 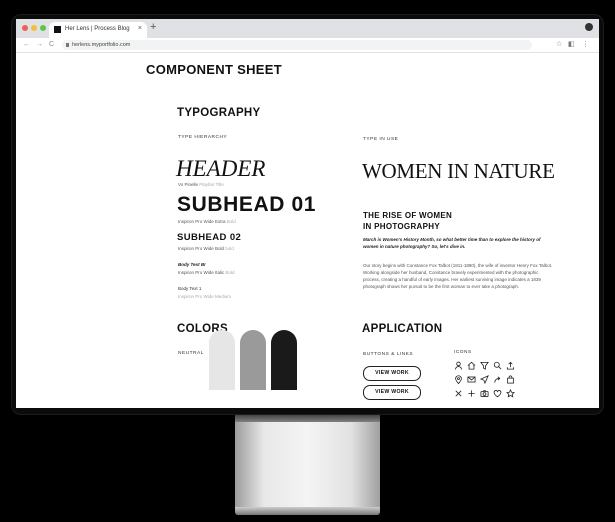 I want to click on type-in-use-label: TYPE IN USE, so click(x=381, y=139).